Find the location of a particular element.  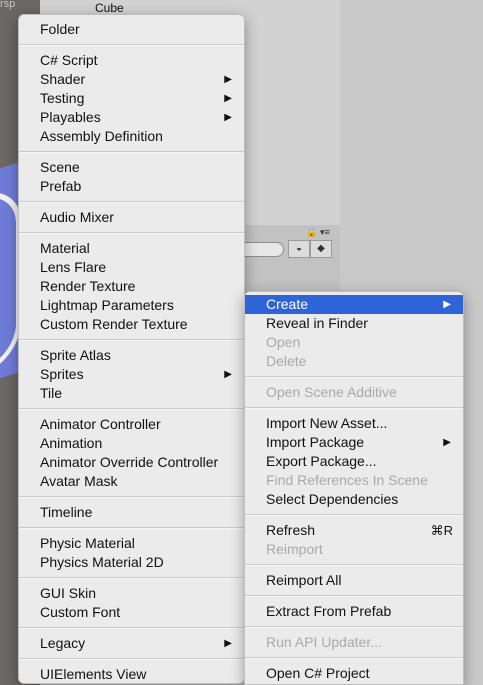

menu-item-gui-skin: GUI Skin is located at coordinates (131, 593).